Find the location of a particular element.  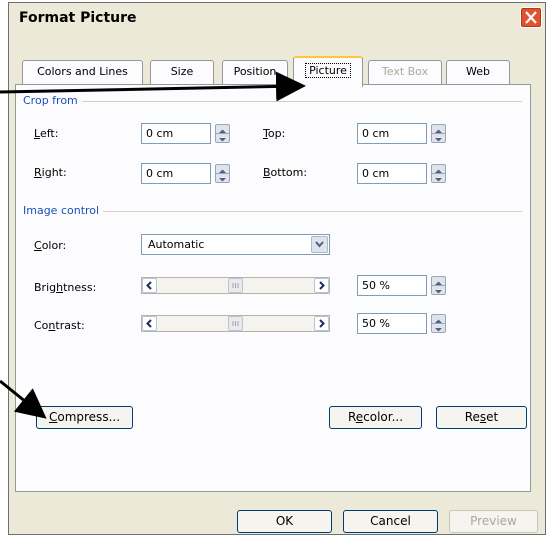

crop-left-input: 0 cm is located at coordinates (176, 133).